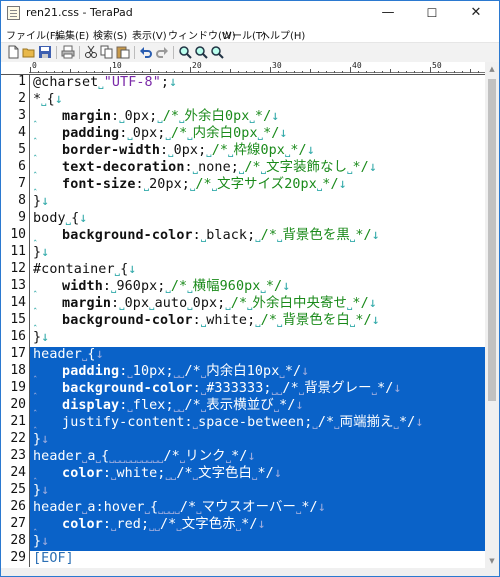 This screenshot has height=577, width=500. Describe the element at coordinates (277, 66) in the screenshot. I see `ruler-mark: 30` at that location.